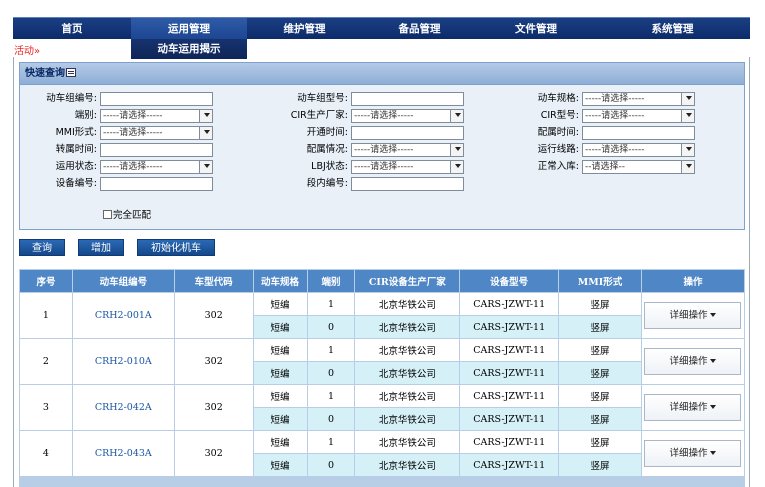 This screenshot has height=487, width=765. I want to click on nav-system: 系统管理, so click(672, 29).